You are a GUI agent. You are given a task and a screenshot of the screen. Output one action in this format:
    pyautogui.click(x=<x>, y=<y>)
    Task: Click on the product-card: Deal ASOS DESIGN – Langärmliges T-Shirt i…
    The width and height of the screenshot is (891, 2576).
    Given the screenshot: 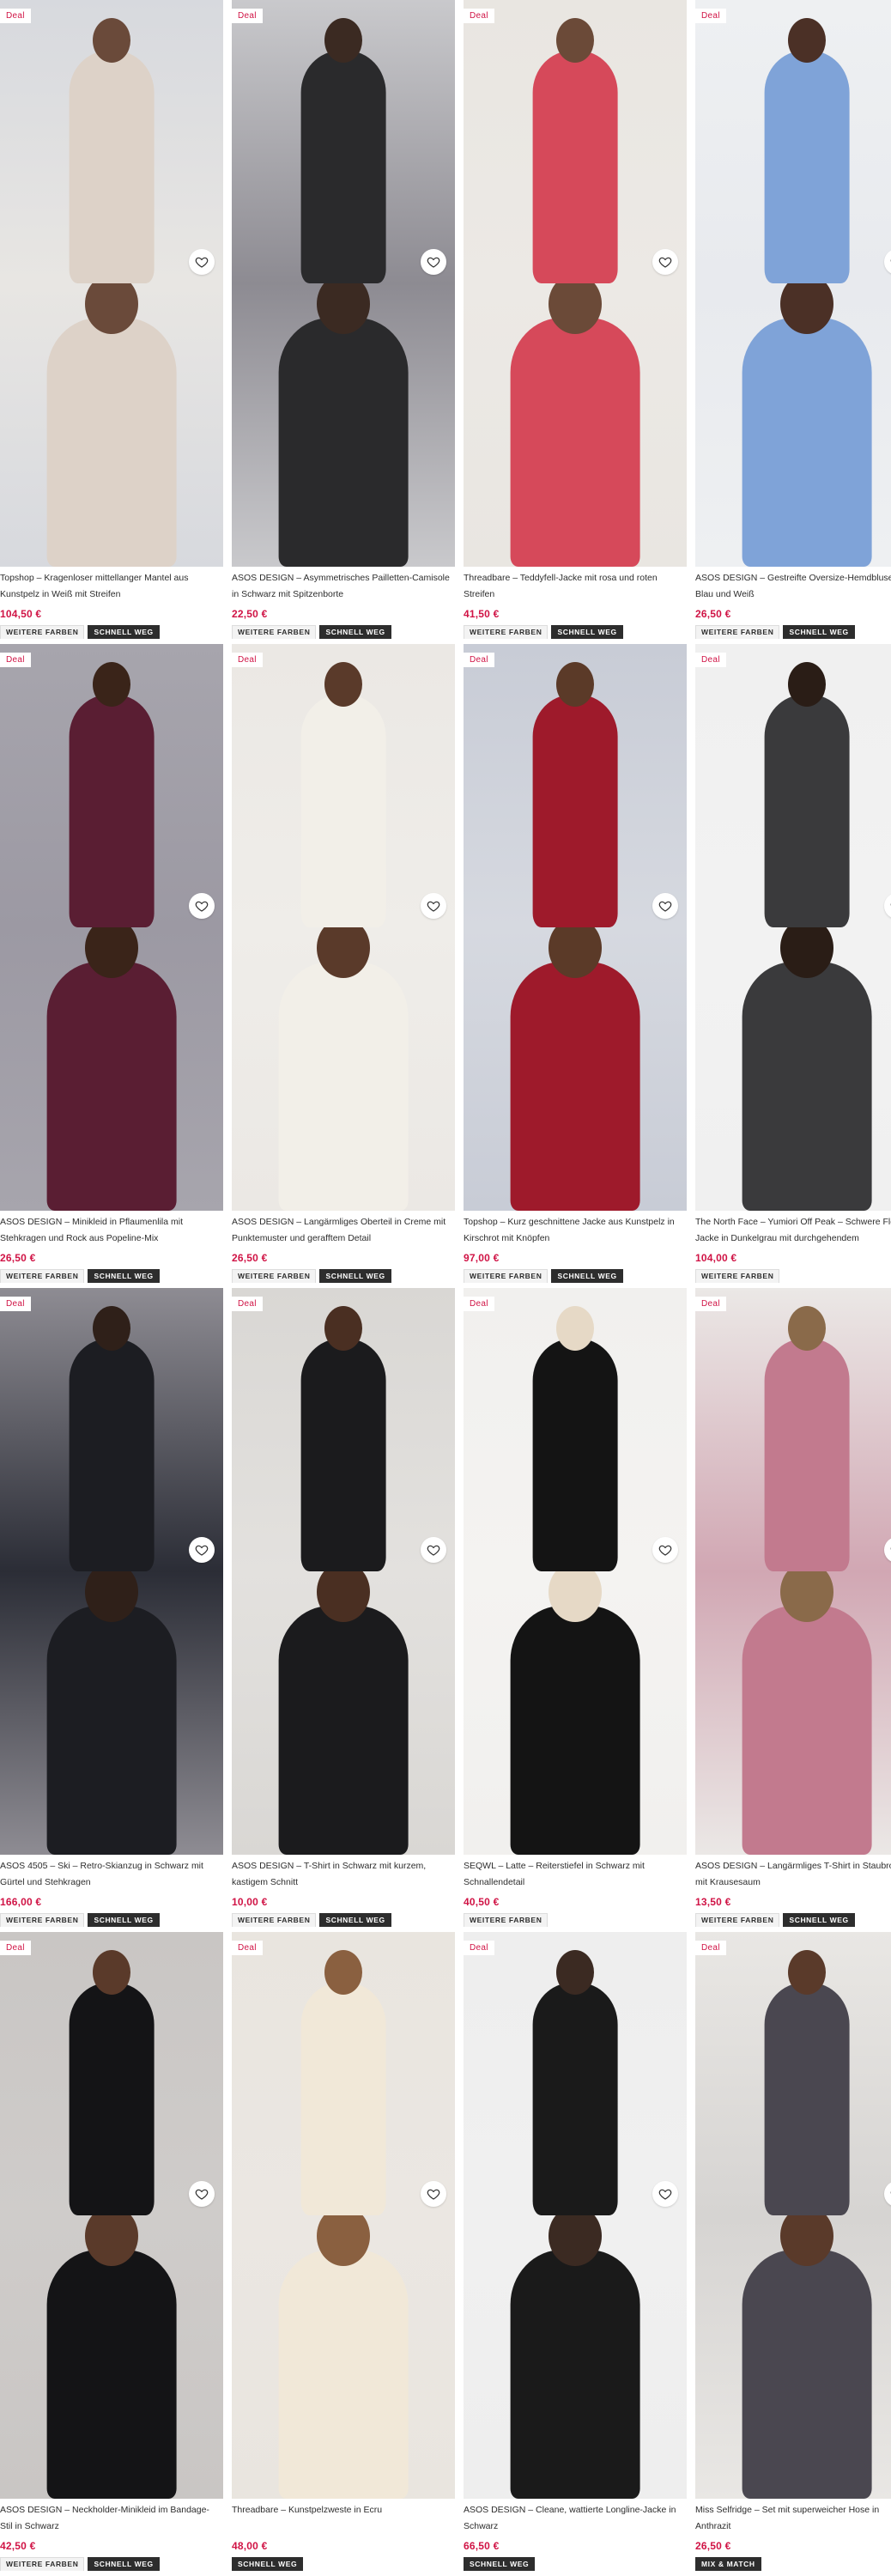 What is the action you would take?
    pyautogui.click(x=793, y=1610)
    